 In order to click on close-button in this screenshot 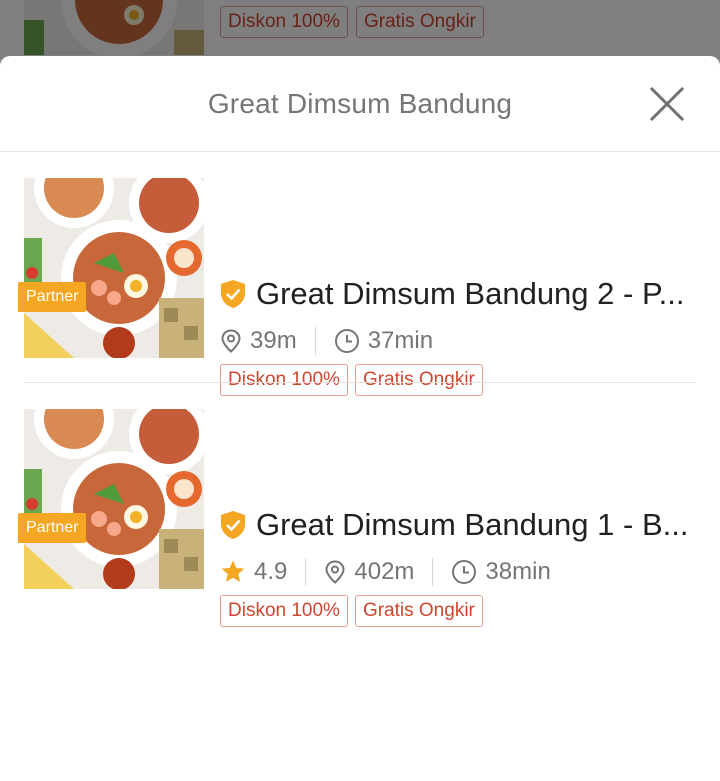, I will do `click(667, 104)`.